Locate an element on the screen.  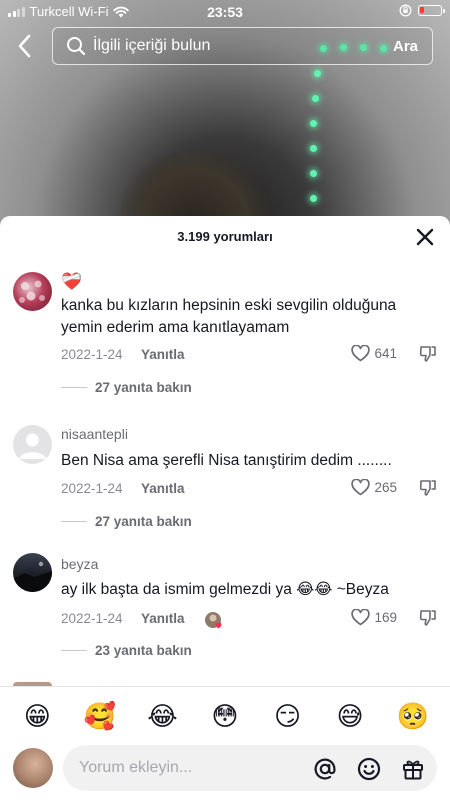
default-avatar-icon is located at coordinates (32, 446).